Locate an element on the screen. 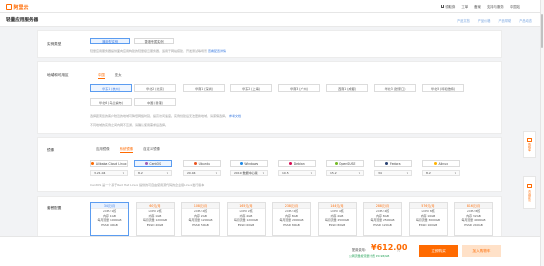 The height and width of the screenshot is (266, 544). os-option-3: Windows is located at coordinates (249, 163).